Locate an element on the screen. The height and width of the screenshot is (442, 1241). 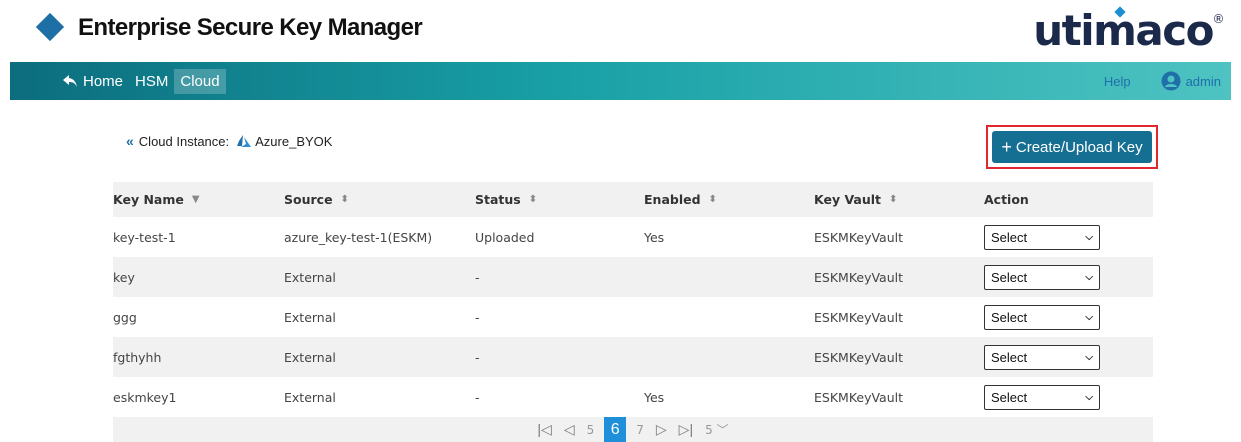
current-page: 6 is located at coordinates (615, 429).